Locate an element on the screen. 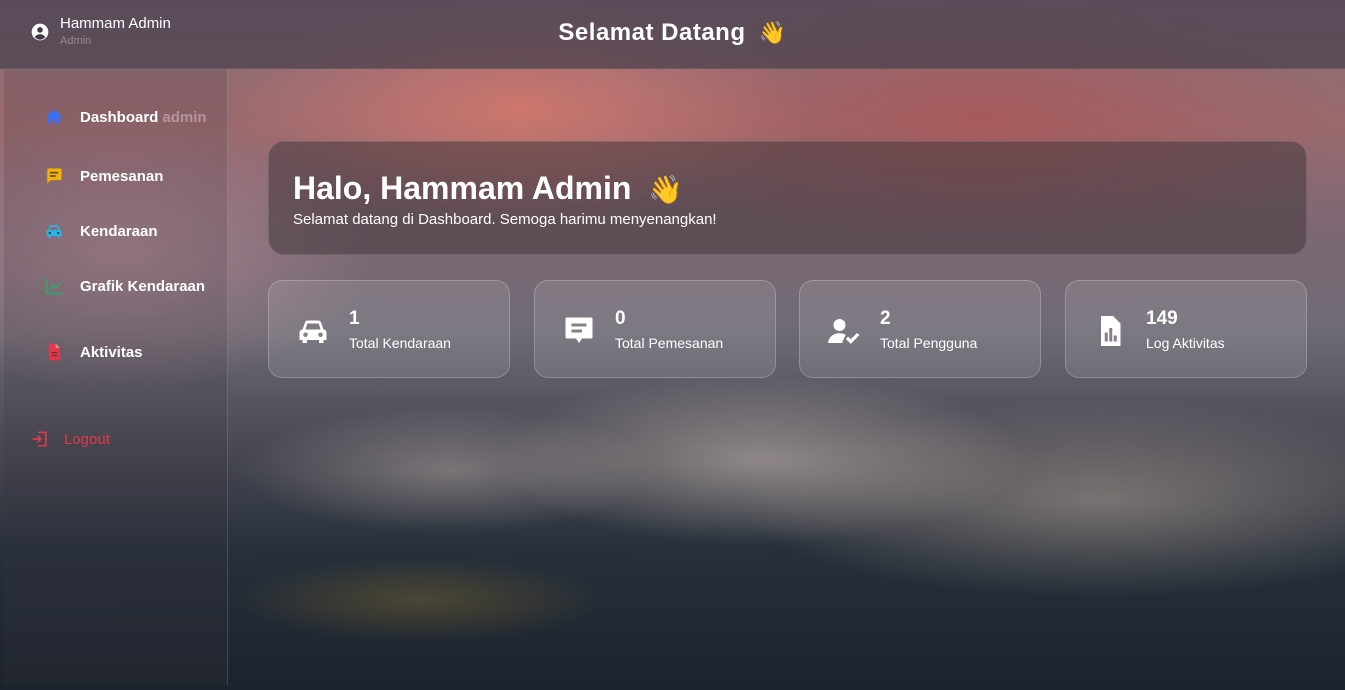 Image resolution: width=1345 pixels, height=690 pixels. stat-card-total-kendaraan: 1 Total Kendaraan is located at coordinates (389, 329).